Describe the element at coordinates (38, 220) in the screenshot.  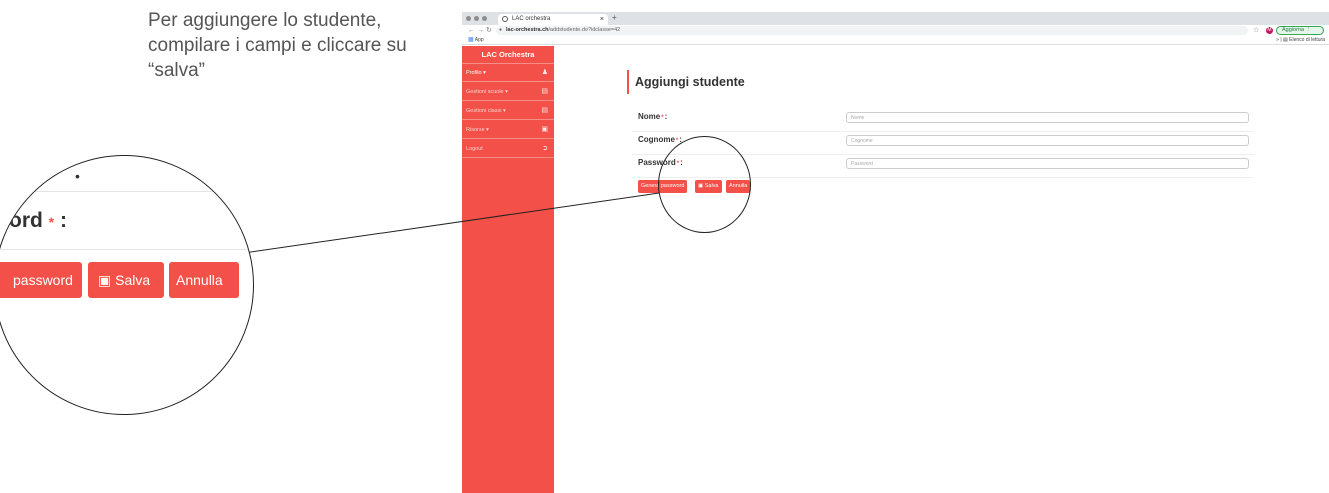
I see `magnifier-password-label: ord * :` at that location.